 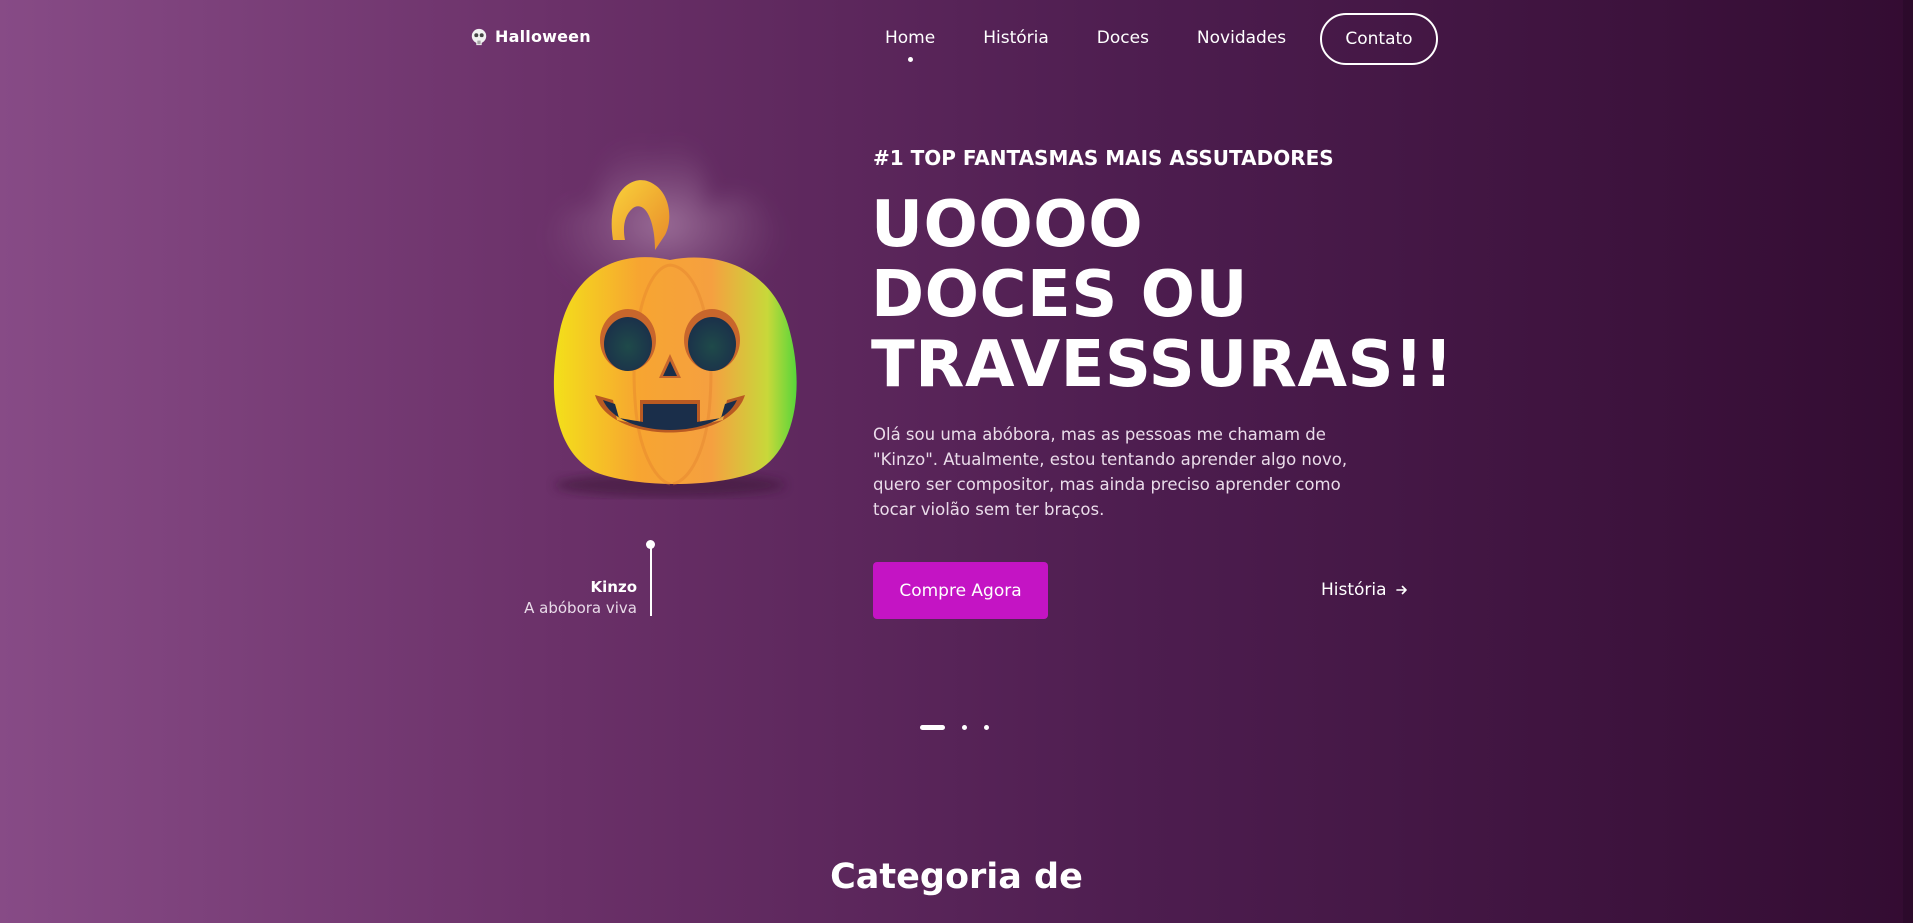 What do you see at coordinates (651, 580) in the screenshot?
I see `caption-pointer-line` at bounding box center [651, 580].